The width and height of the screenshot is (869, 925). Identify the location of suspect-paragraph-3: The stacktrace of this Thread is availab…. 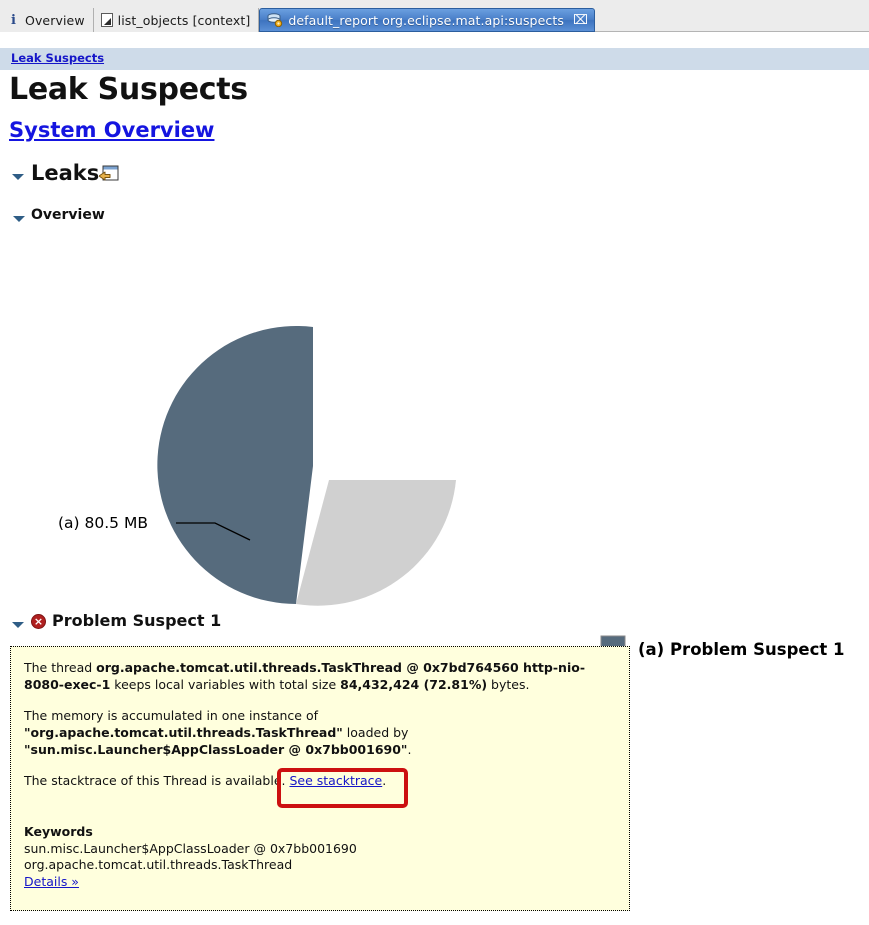
(320, 780).